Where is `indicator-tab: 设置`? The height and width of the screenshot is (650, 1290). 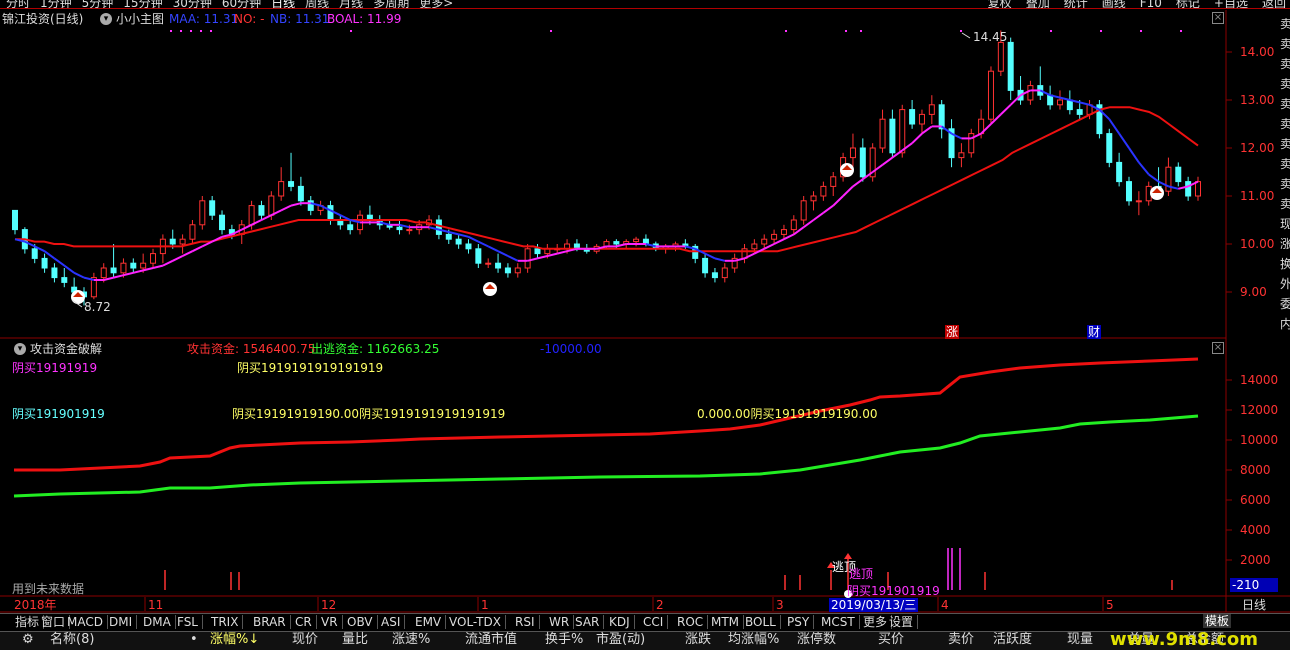 indicator-tab: 设置 is located at coordinates (904, 622).